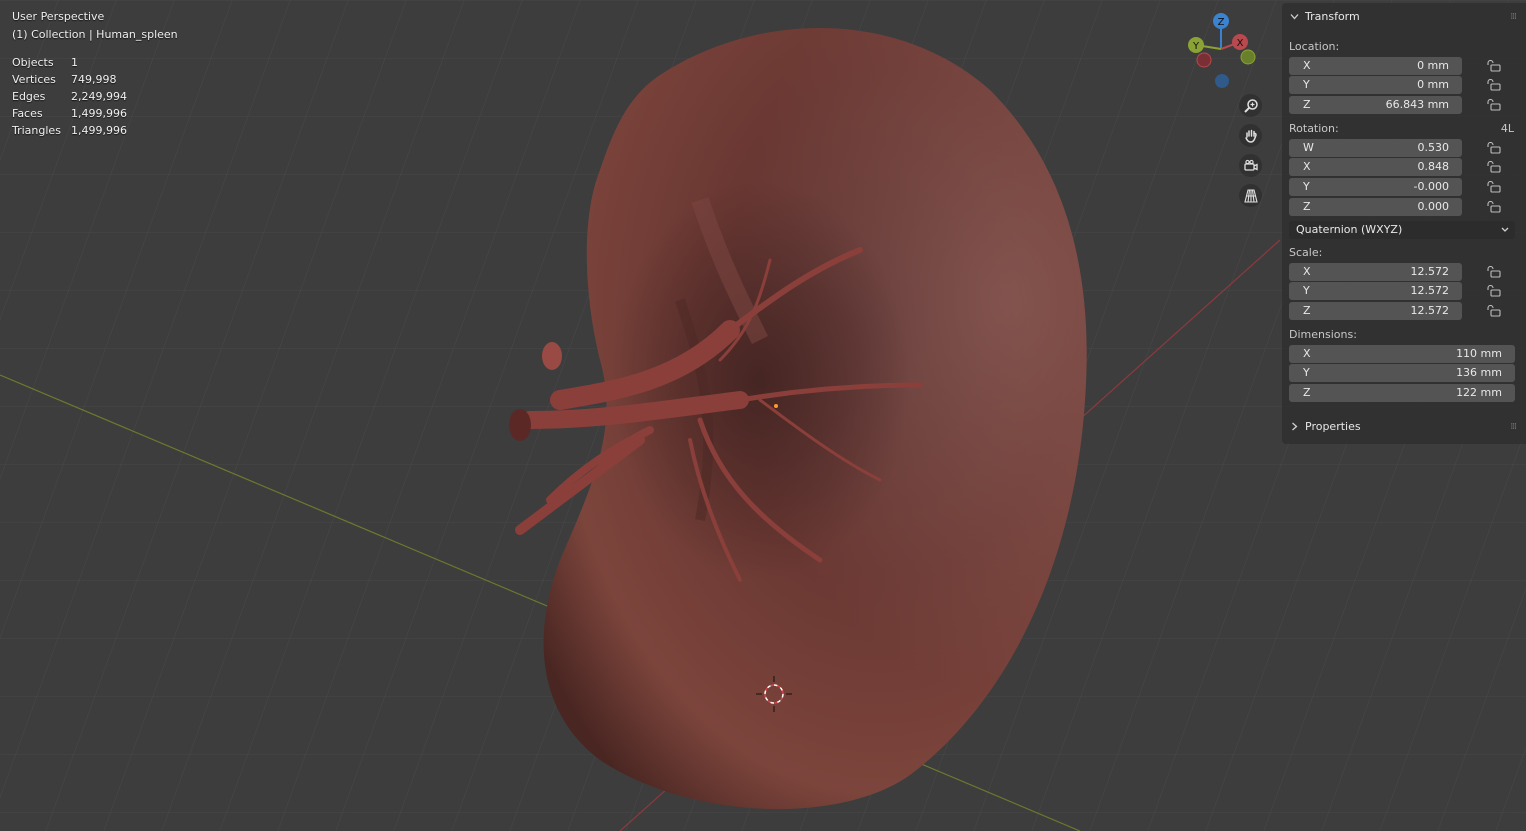  I want to click on rotation-z-field: Z 0.000, so click(1375, 207).